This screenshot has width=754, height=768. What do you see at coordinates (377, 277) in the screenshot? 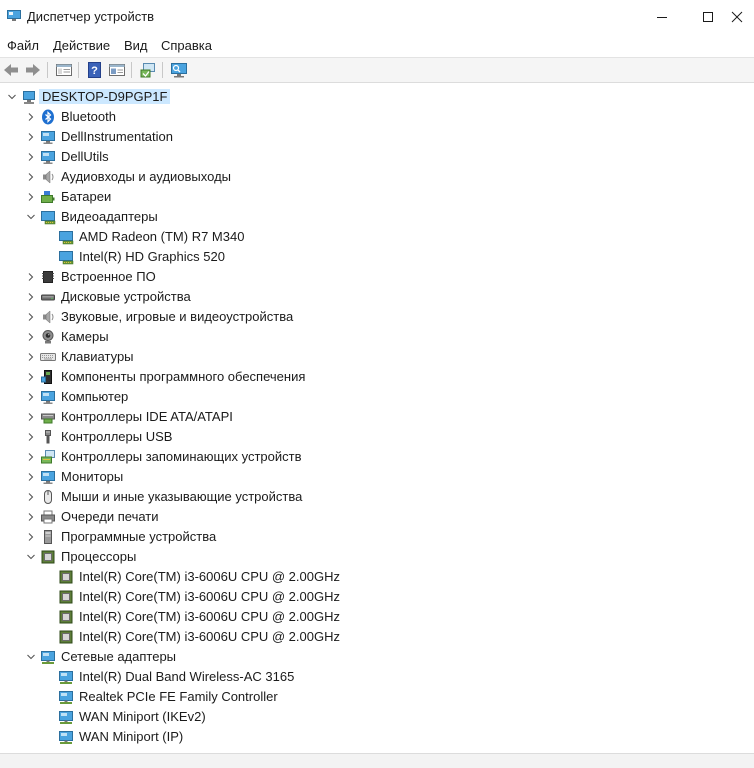
I see `device-category-node: Встроенное ПО` at bounding box center [377, 277].